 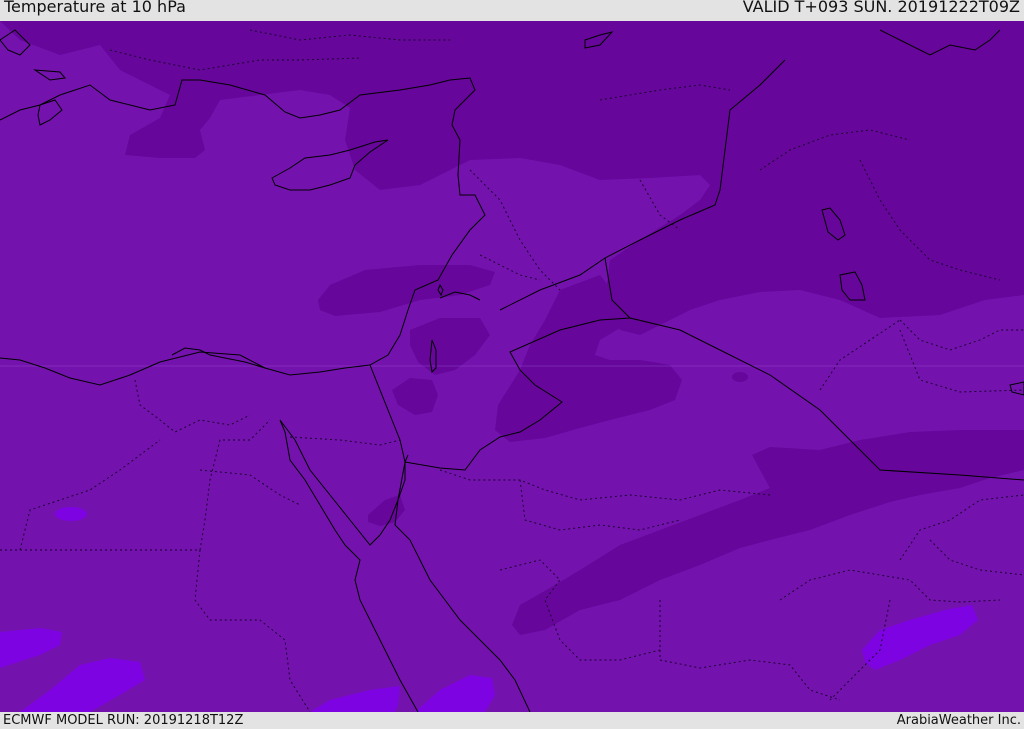 What do you see at coordinates (958, 720) in the screenshot?
I see `credit-label: ArabiaWeather Inc.` at bounding box center [958, 720].